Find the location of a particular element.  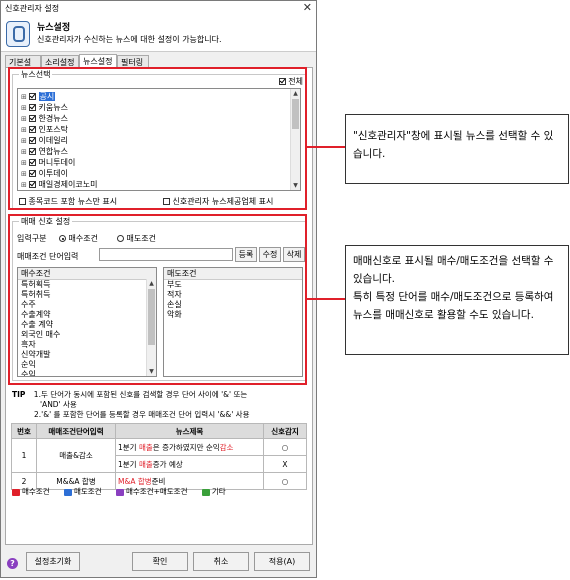

col-header: 뉴스제목 is located at coordinates (189, 431).